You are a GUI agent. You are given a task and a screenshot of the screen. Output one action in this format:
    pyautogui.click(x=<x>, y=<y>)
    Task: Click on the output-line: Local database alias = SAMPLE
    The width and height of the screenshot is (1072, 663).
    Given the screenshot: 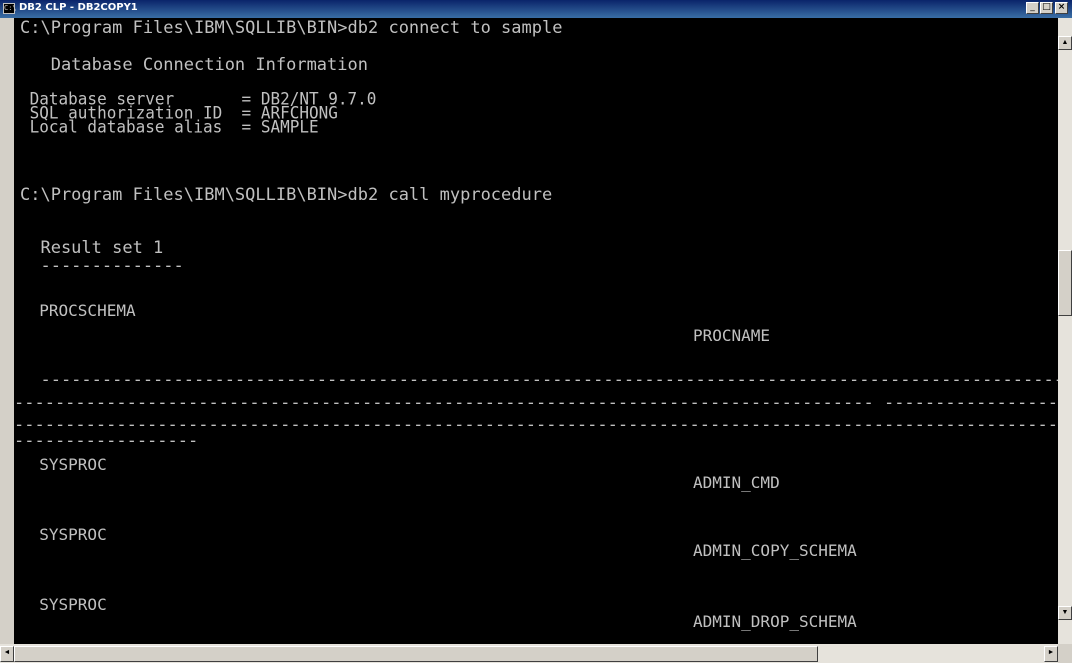 What is the action you would take?
    pyautogui.click(x=169, y=126)
    